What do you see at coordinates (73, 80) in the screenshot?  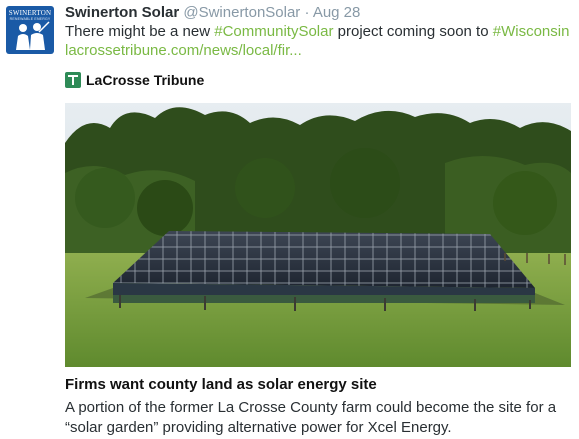 I see `tribune-logo-icon` at bounding box center [73, 80].